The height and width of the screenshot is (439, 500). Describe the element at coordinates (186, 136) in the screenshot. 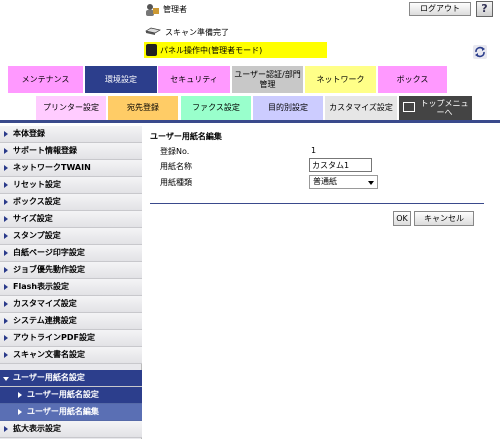

I see `page-title: ユーザー用紙名編集` at that location.